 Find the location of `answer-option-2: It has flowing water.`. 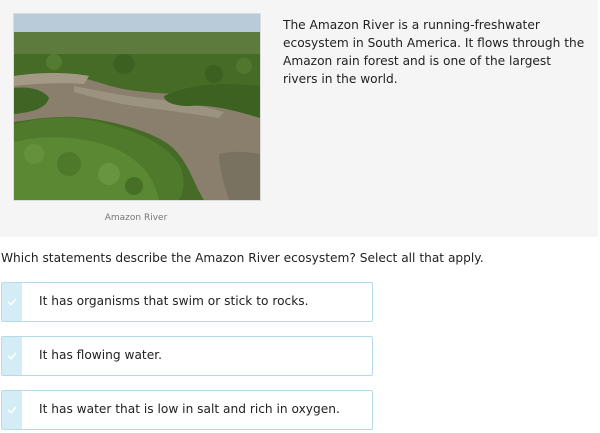

answer-option-2: It has flowing water. is located at coordinates (187, 356).